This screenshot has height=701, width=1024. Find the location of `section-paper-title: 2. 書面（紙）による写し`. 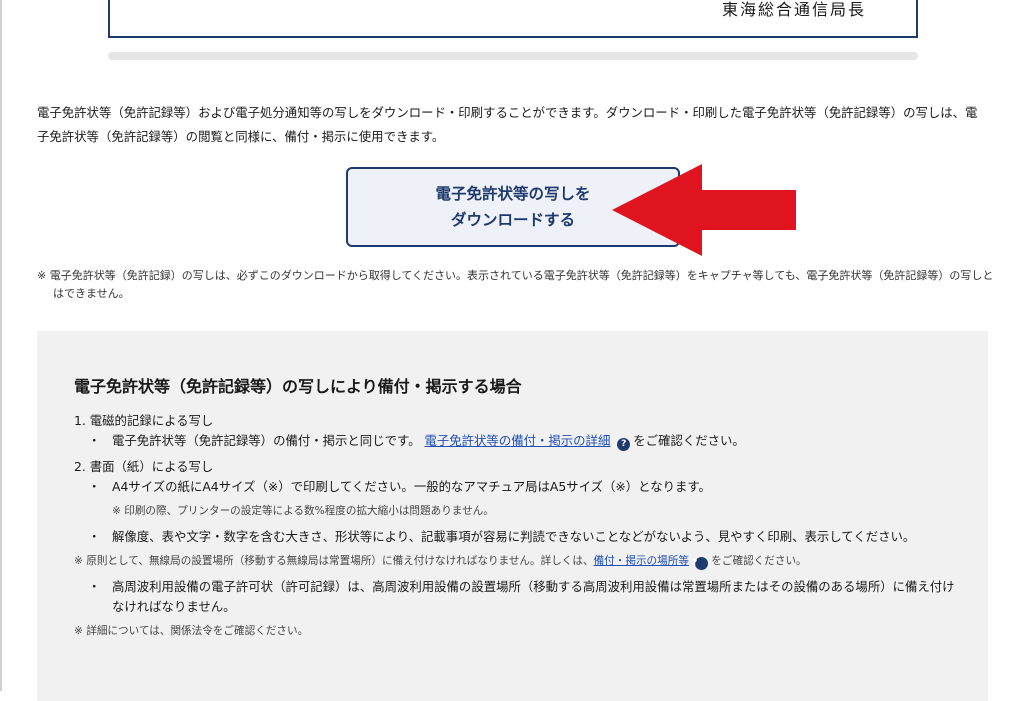

section-paper-title: 2. 書面（紙）による写し is located at coordinates (144, 466).